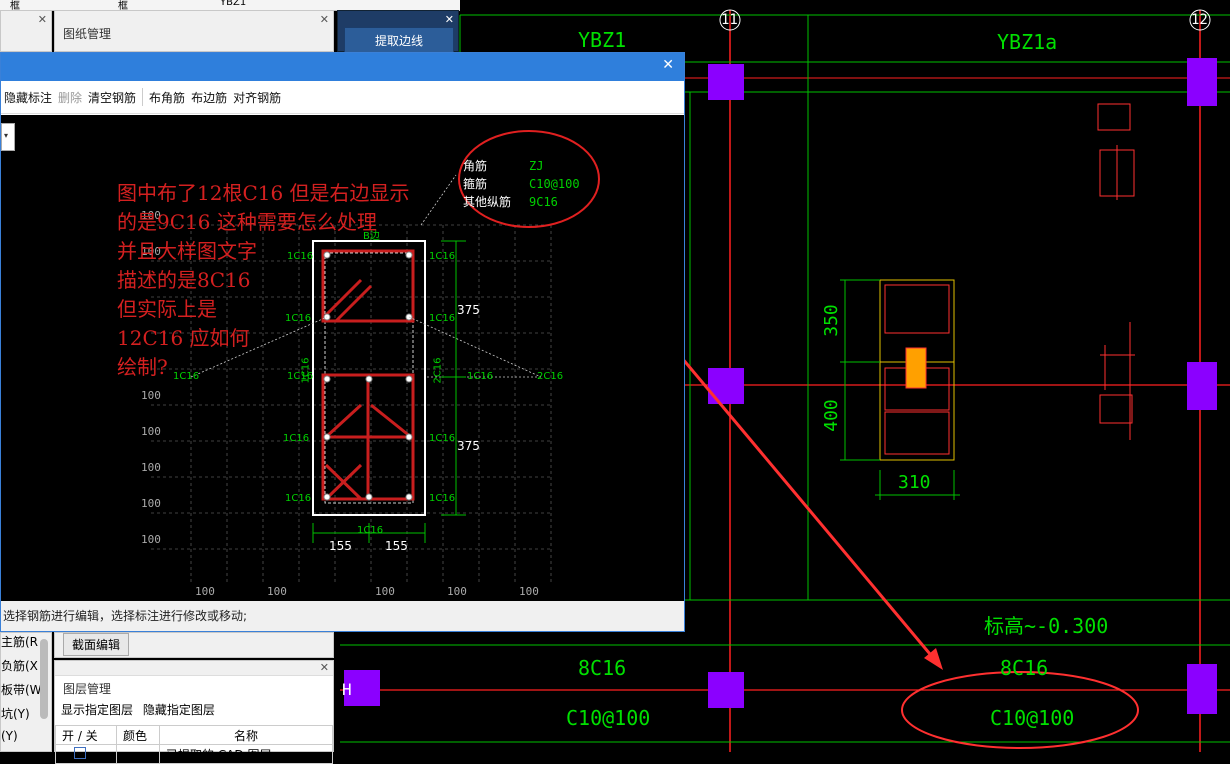 The height and width of the screenshot is (764, 1230). What do you see at coordinates (602, 668) in the screenshot?
I see `left-rebar-label: 8C16` at bounding box center [602, 668].